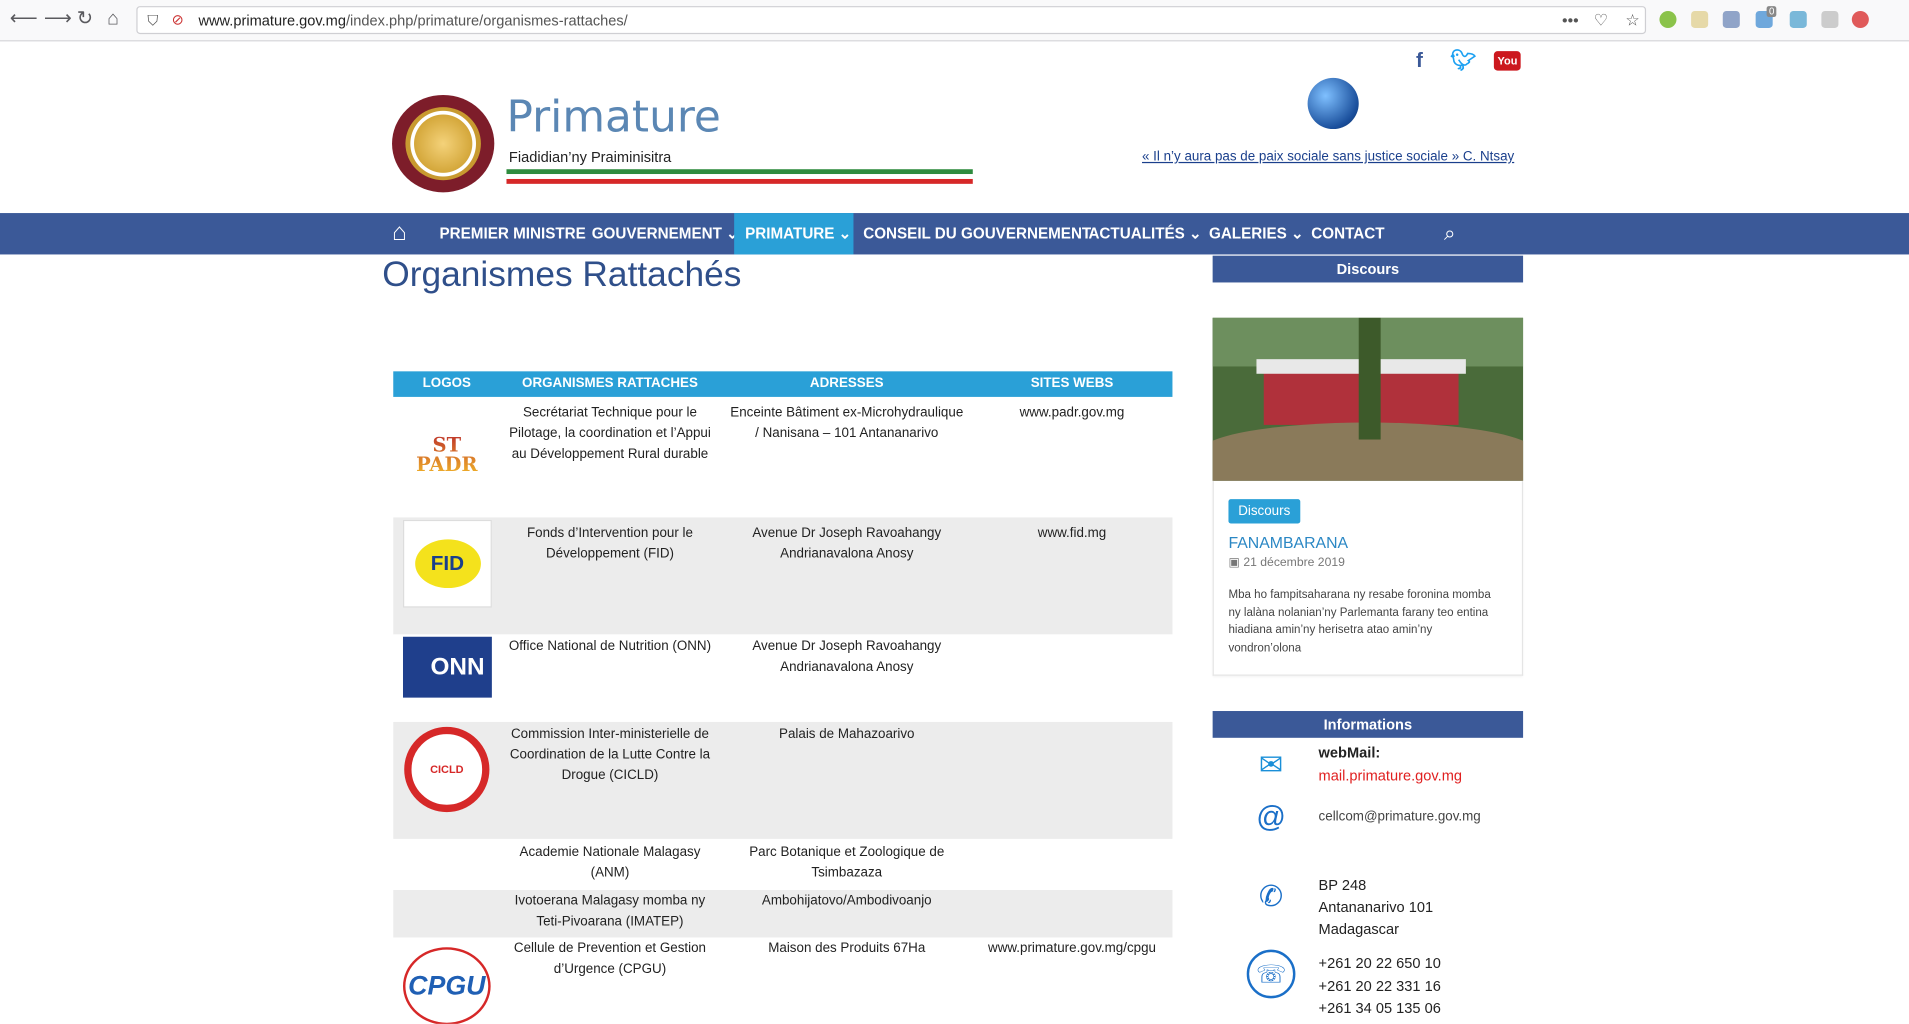  What do you see at coordinates (1368, 269) in the screenshot?
I see `discours-widget-title: Discours` at bounding box center [1368, 269].